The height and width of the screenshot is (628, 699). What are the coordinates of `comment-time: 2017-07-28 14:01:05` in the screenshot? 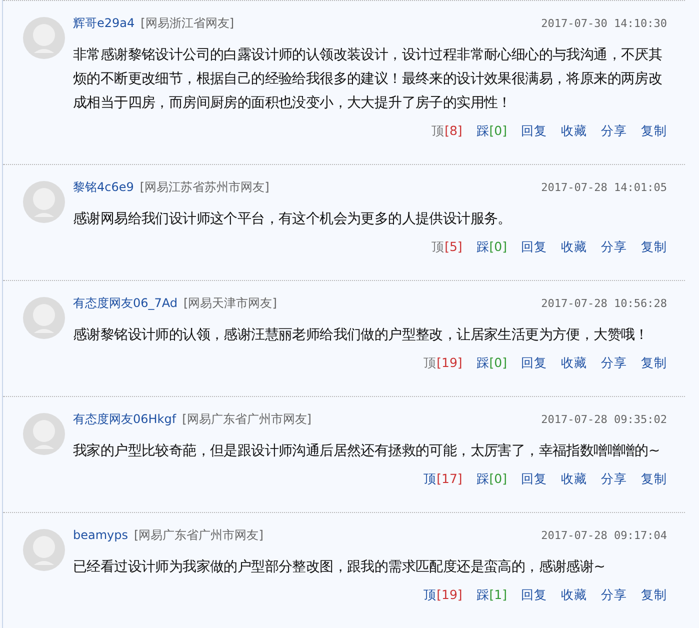 It's located at (604, 187).